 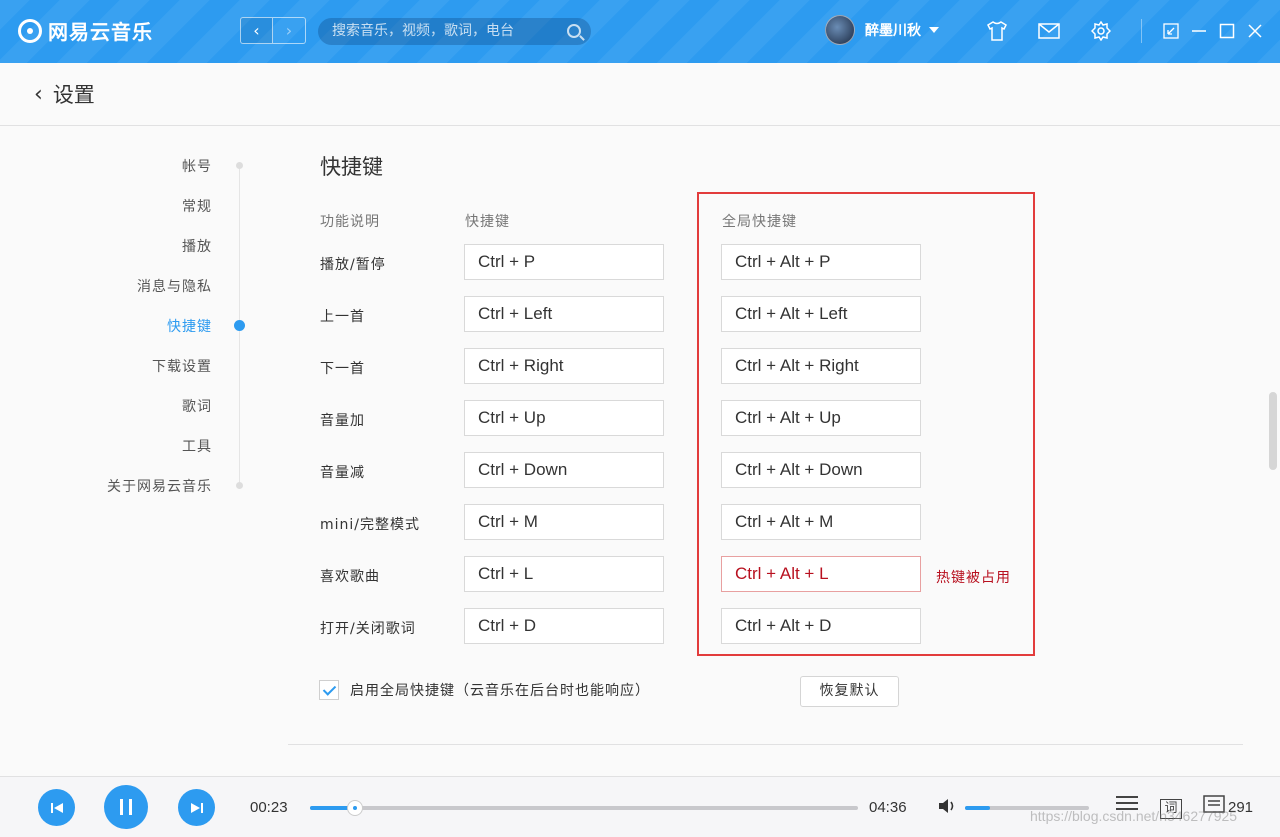 I want to click on scrollbar-thumb, so click(x=1273, y=431).